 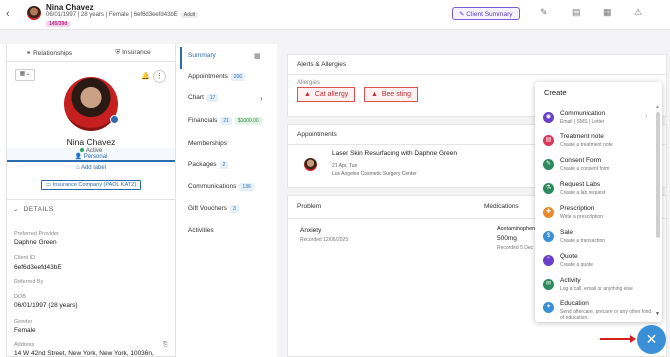 What do you see at coordinates (657, 107) in the screenshot?
I see `scroll-up-icon: ▲` at bounding box center [657, 107].